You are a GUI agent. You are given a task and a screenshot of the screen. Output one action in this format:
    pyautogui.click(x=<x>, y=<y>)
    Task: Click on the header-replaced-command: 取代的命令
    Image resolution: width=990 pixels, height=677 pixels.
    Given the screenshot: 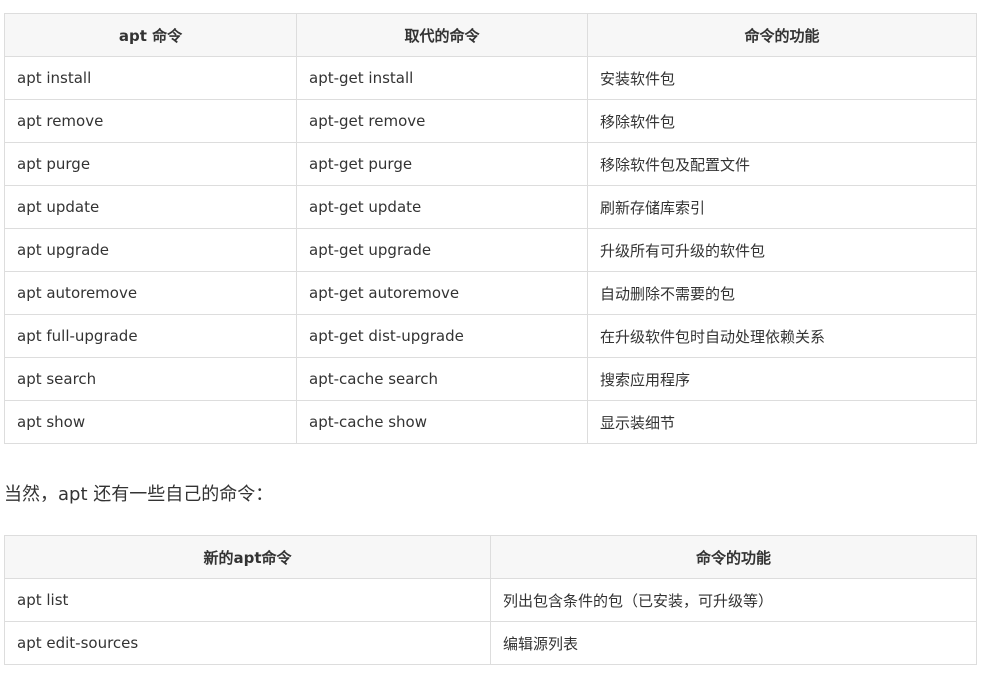 What is the action you would take?
    pyautogui.click(x=442, y=35)
    